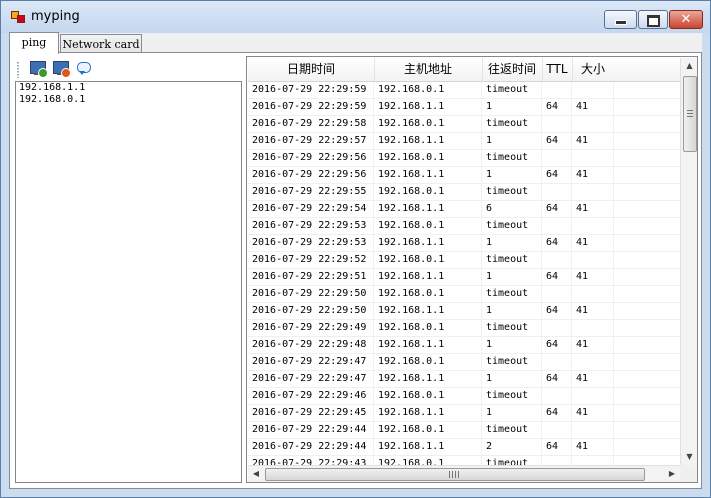  Describe the element at coordinates (311, 192) in the screenshot. I see `datetime-cell: 2016-07-29 22:29:55` at that location.